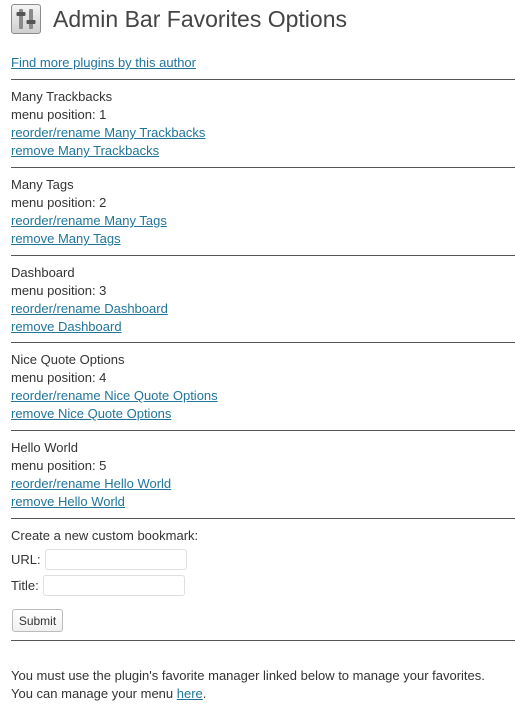 The height and width of the screenshot is (713, 515). What do you see at coordinates (25, 585) in the screenshot?
I see `title-label: Title:` at bounding box center [25, 585].